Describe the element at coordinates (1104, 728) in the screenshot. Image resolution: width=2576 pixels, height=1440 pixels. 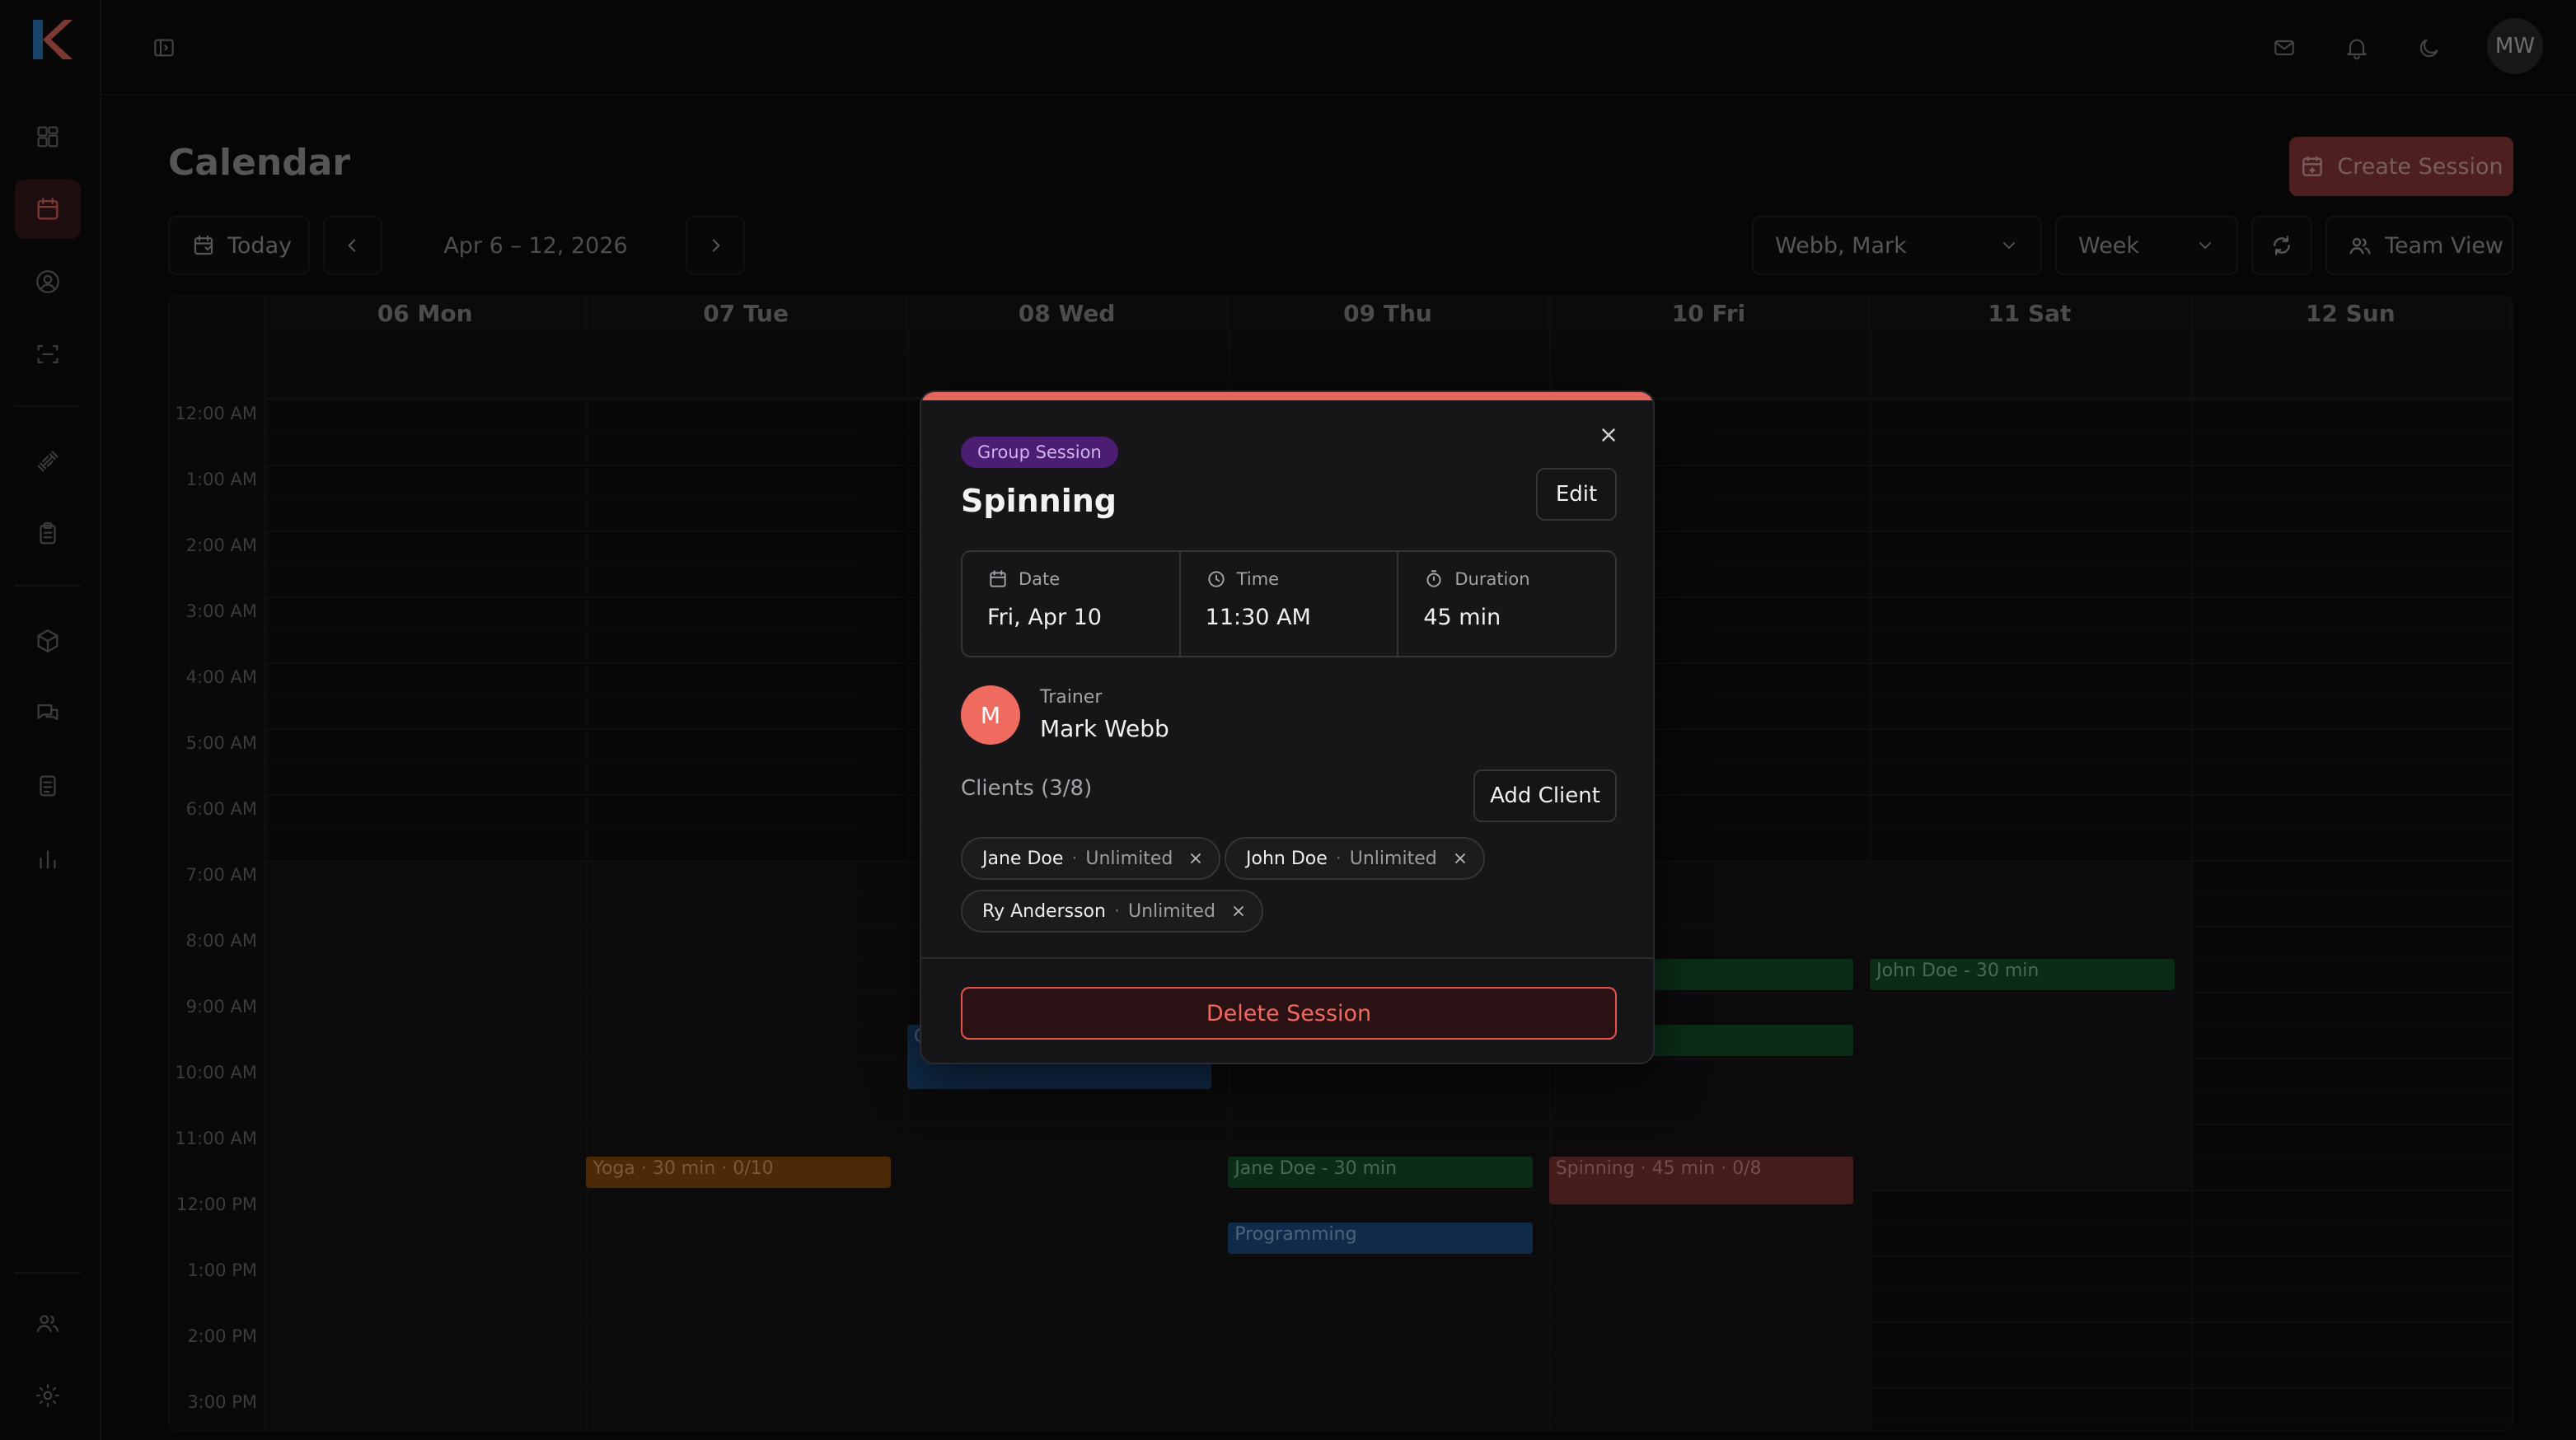
I see `trainer-name: Mark Webb` at that location.